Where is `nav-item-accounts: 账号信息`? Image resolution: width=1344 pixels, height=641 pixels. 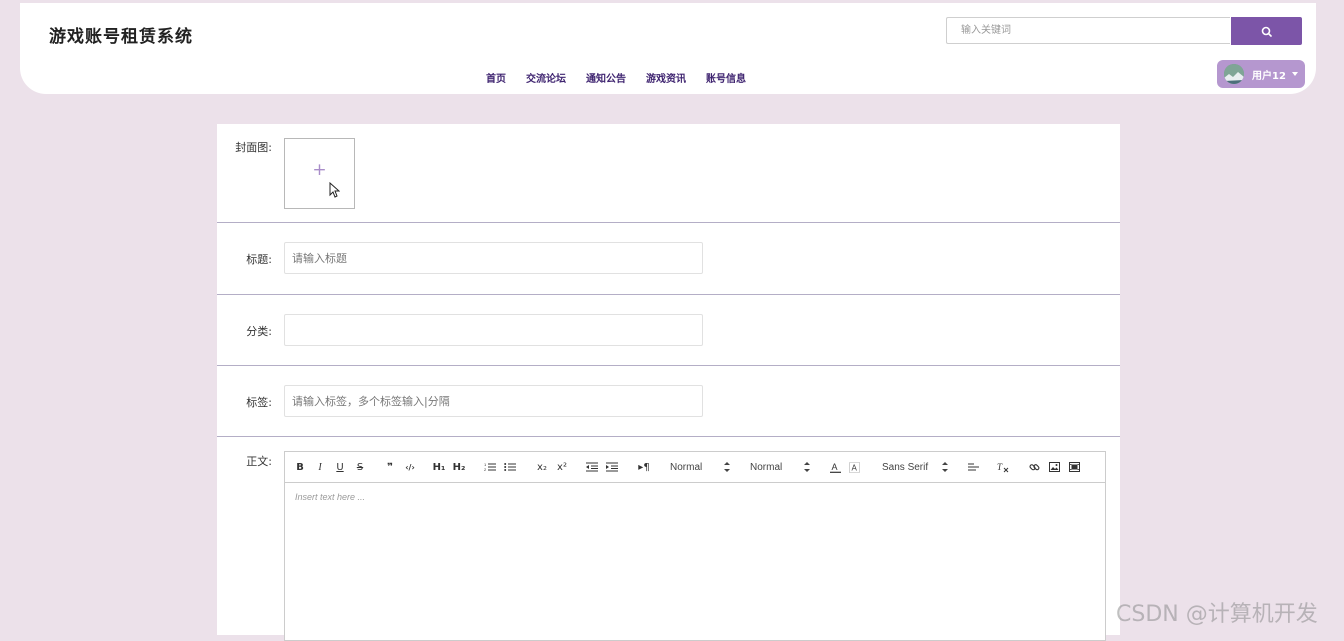 nav-item-accounts: 账号信息 is located at coordinates (726, 77).